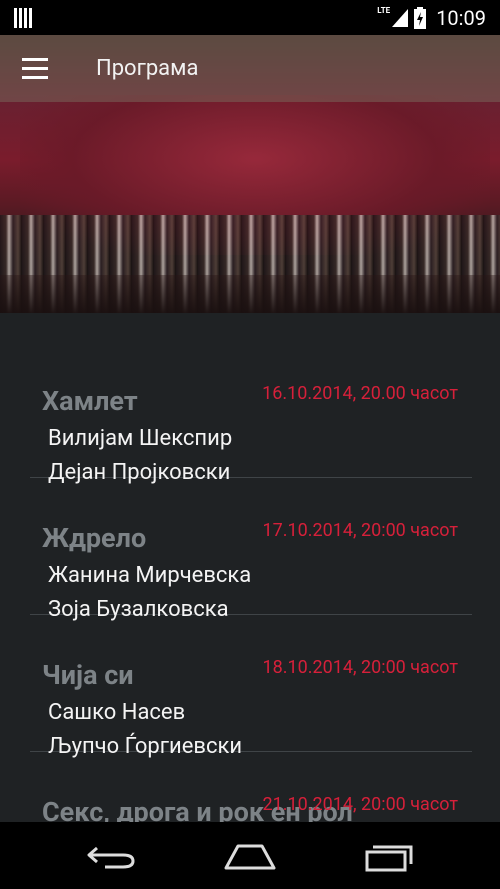 The width and height of the screenshot is (500, 889). Describe the element at coordinates (250, 17) in the screenshot. I see `status-bar: LTE 10:09` at that location.